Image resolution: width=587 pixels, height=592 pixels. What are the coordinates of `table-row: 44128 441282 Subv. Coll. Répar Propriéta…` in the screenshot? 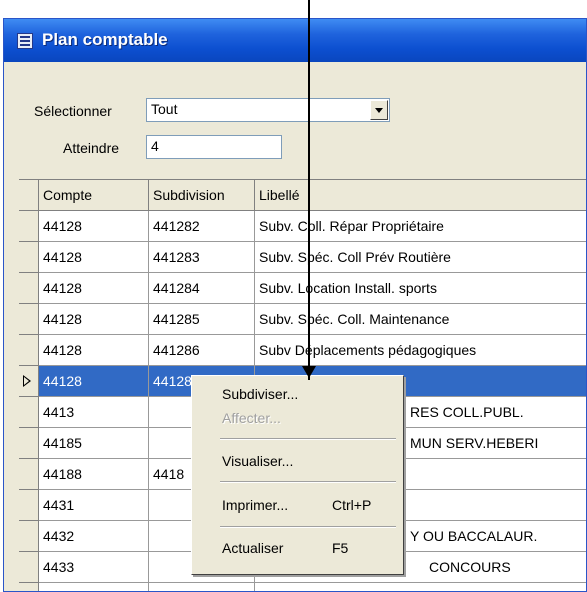 It's located at (302, 226).